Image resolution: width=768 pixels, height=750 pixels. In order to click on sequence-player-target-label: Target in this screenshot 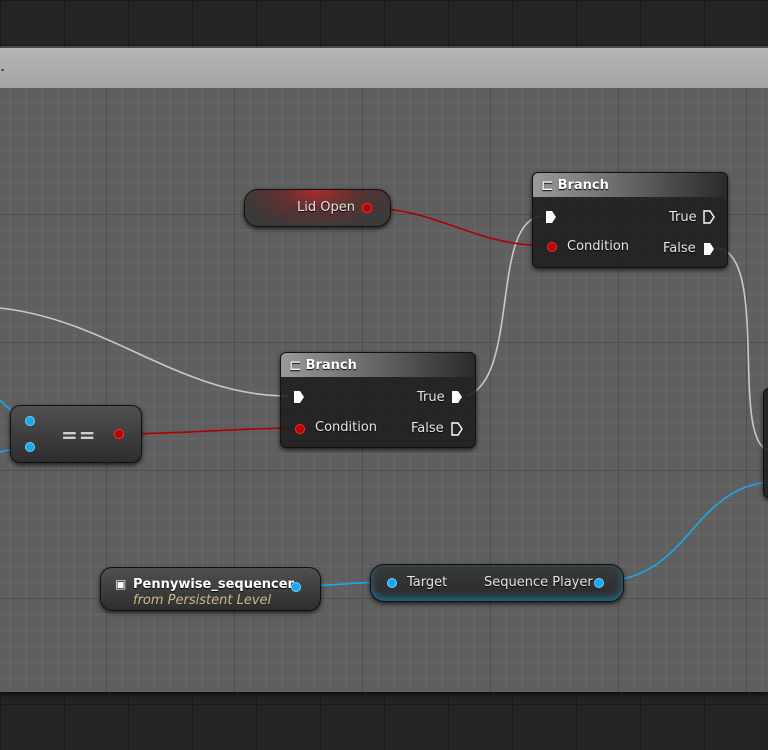, I will do `click(427, 582)`.